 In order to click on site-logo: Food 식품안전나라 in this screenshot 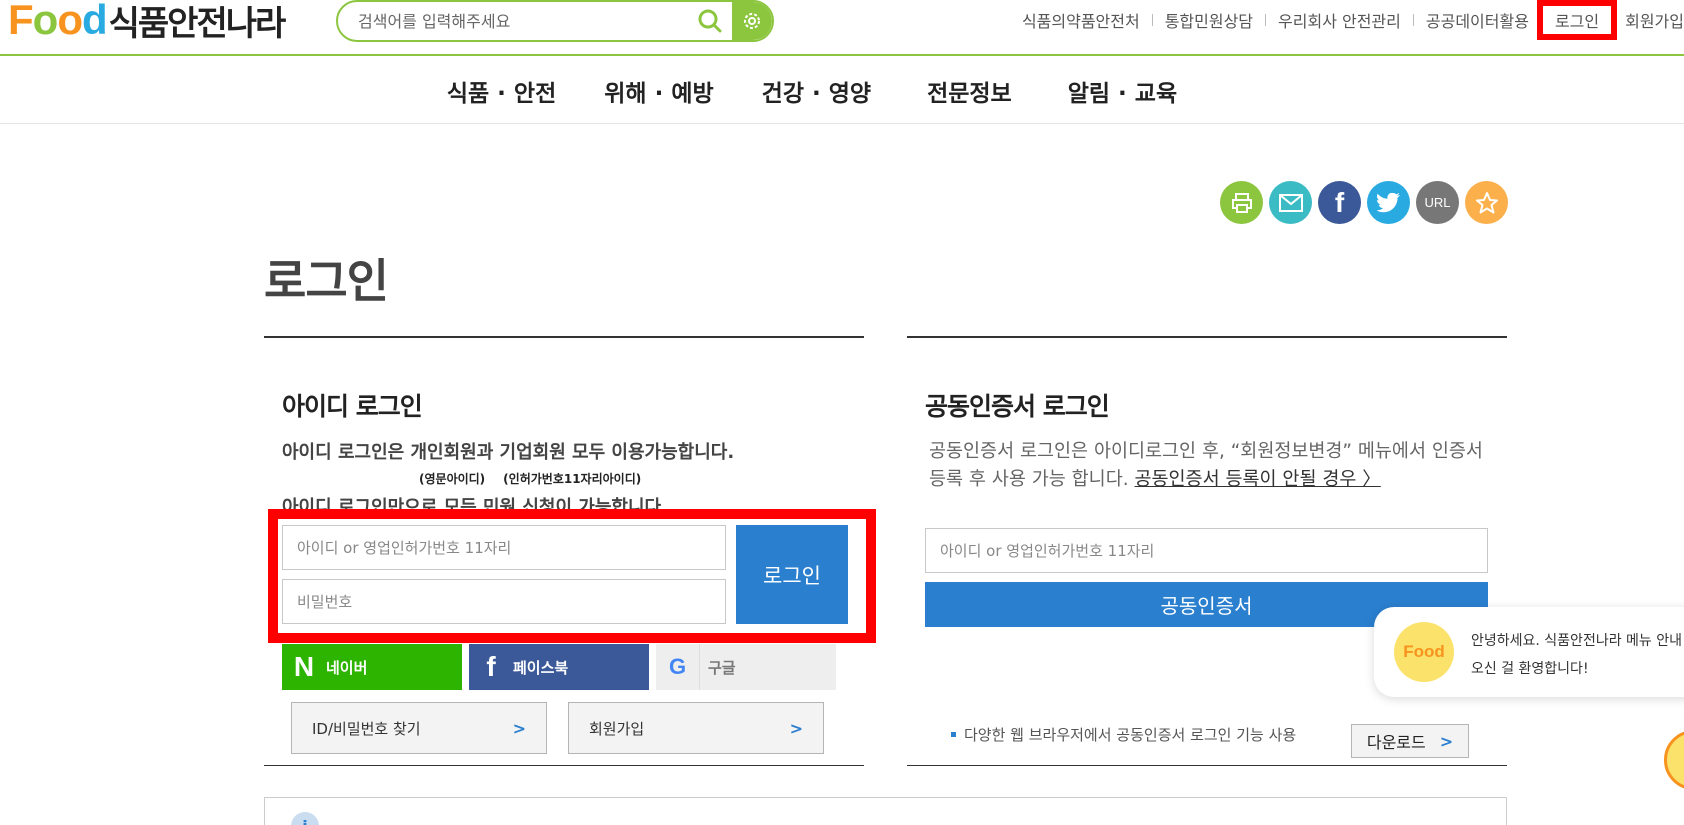, I will do `click(147, 22)`.